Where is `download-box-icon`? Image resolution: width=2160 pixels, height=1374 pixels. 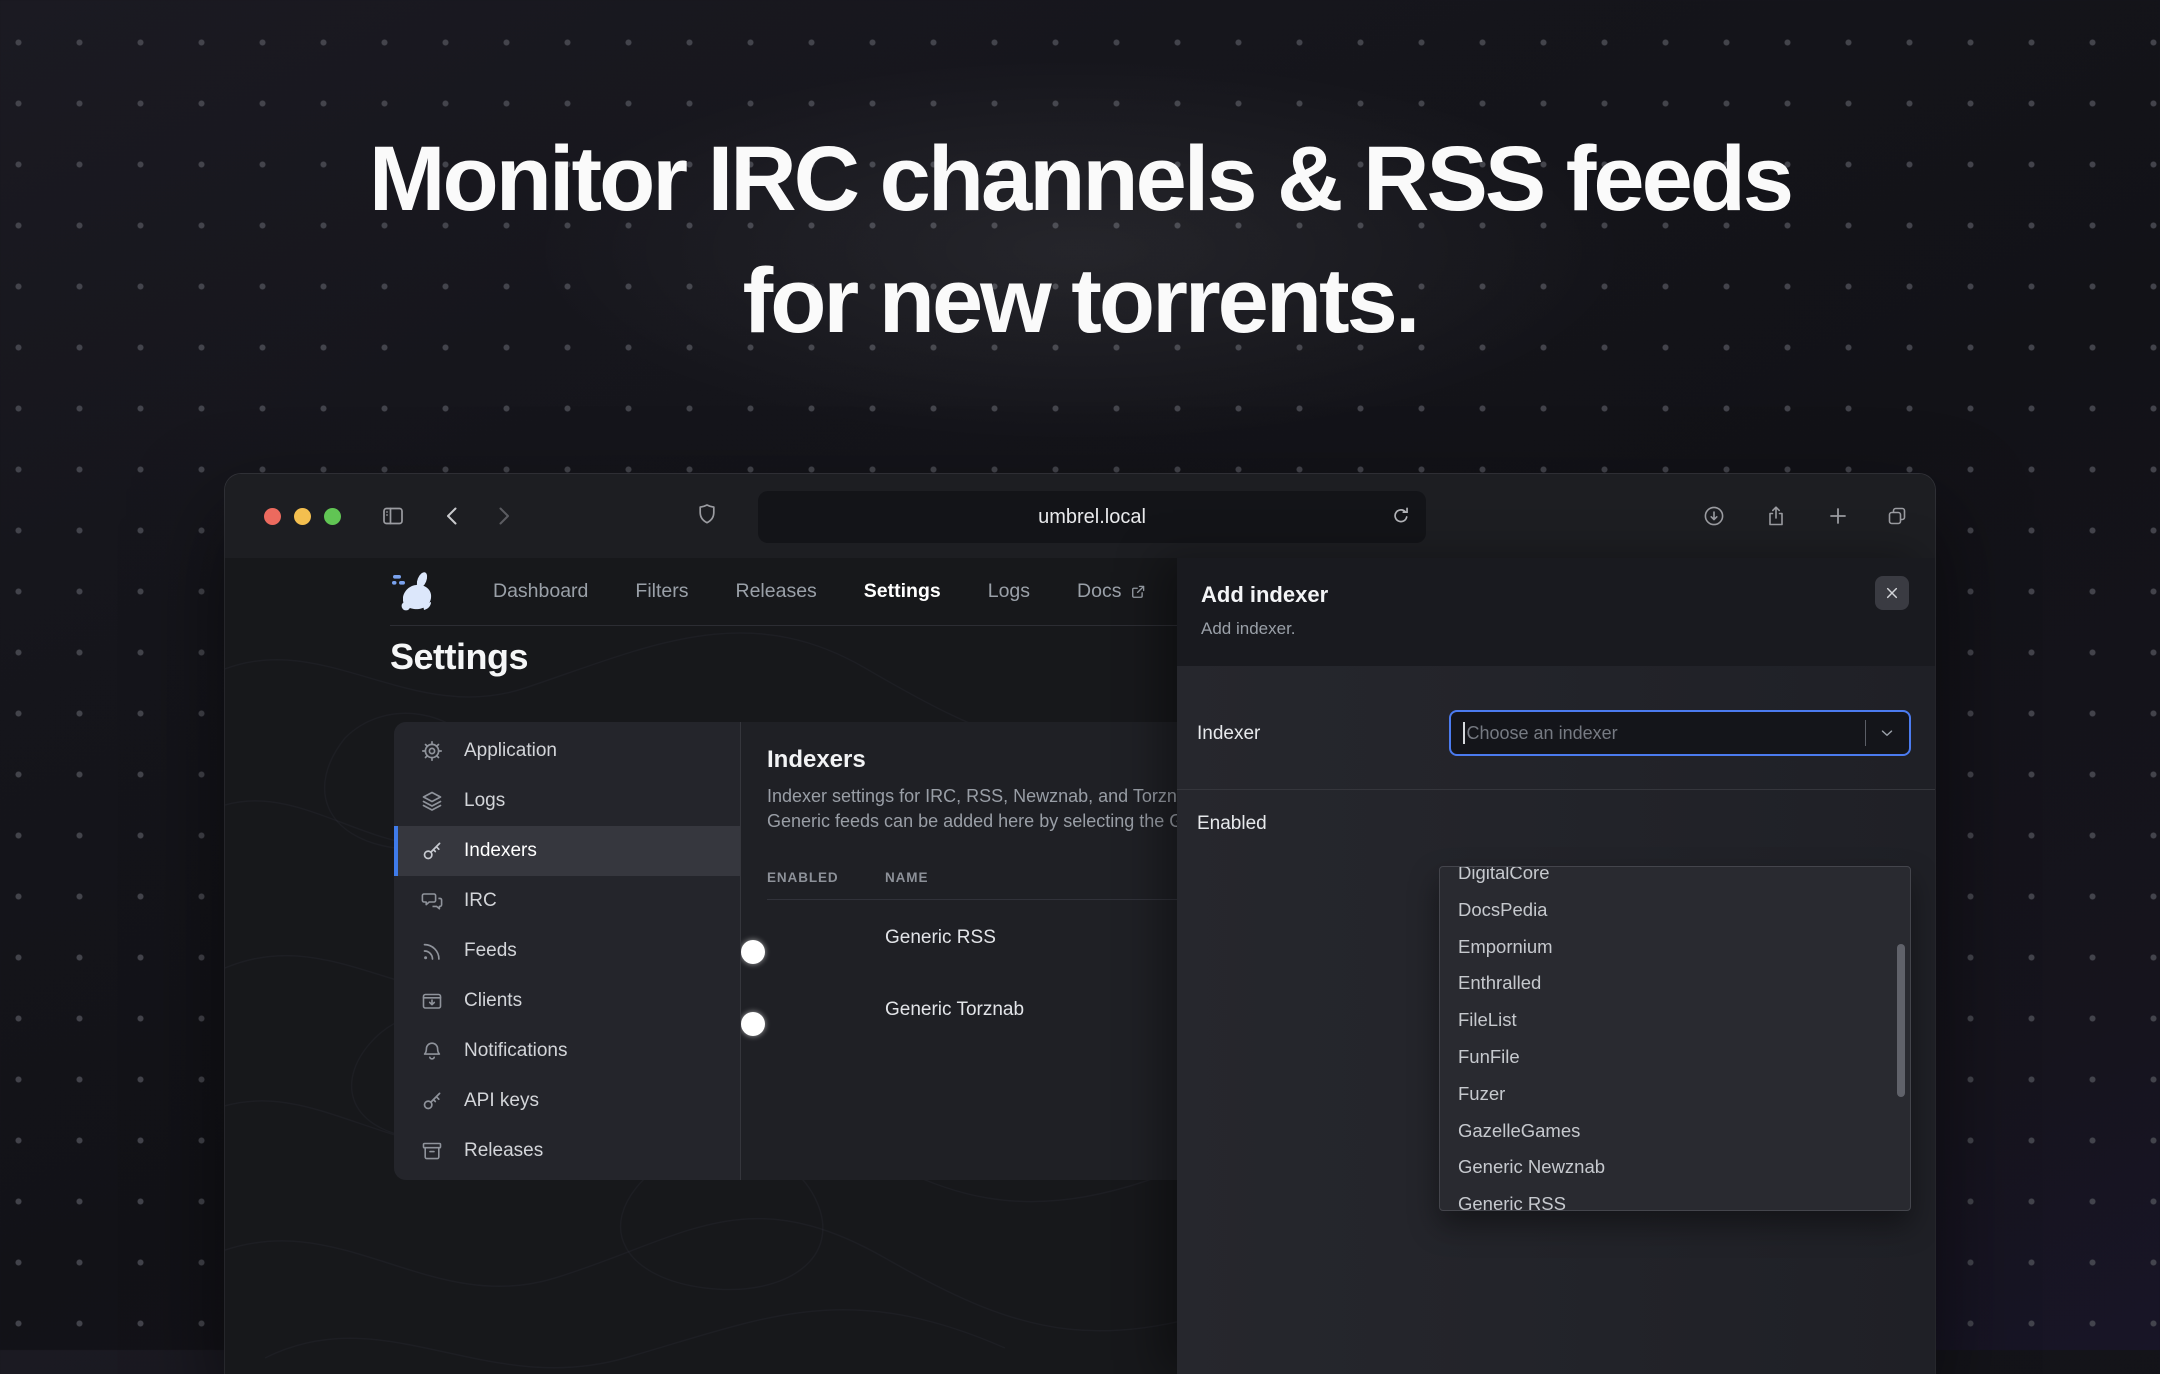 download-box-icon is located at coordinates (432, 1001).